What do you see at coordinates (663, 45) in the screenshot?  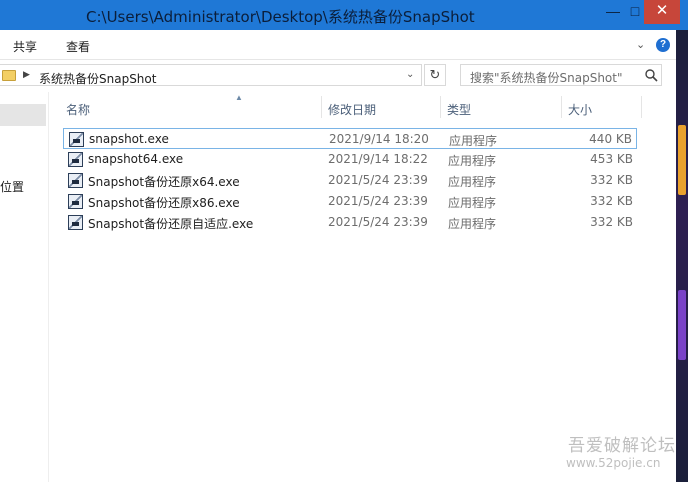 I see `help-icon: ?` at bounding box center [663, 45].